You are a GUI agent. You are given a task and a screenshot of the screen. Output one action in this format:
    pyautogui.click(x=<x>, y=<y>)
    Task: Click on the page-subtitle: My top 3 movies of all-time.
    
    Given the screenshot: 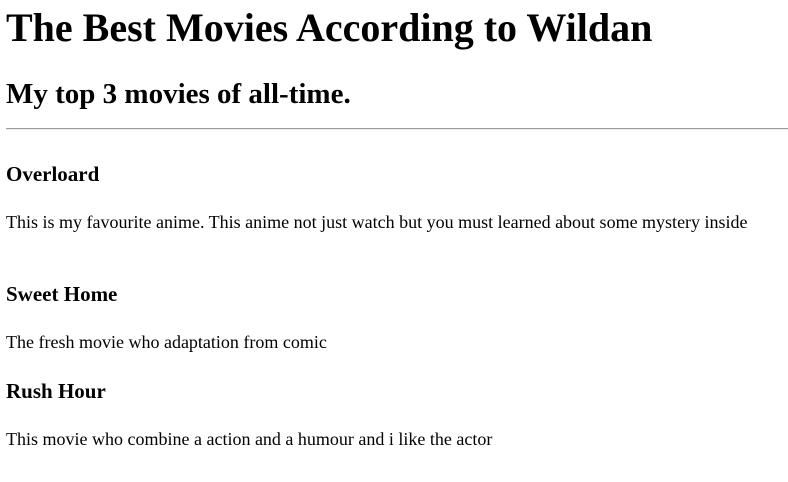 What is the action you would take?
    pyautogui.click(x=178, y=94)
    